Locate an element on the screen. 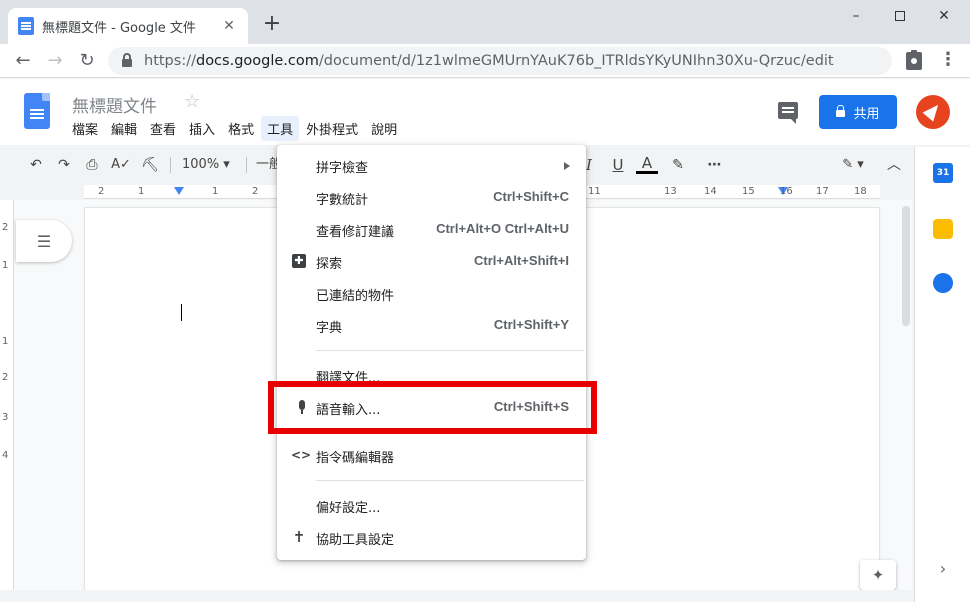 The height and width of the screenshot is (602, 970). menu-item-label: 探索 is located at coordinates (329, 264).